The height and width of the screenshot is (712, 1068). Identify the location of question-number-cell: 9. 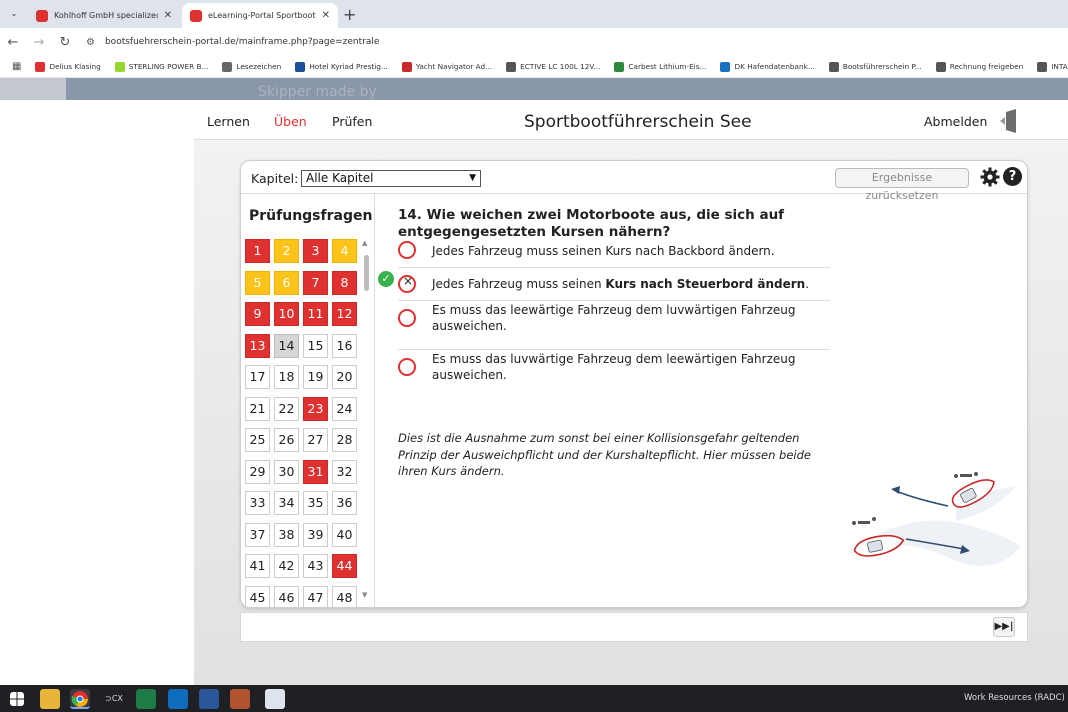
(257, 314).